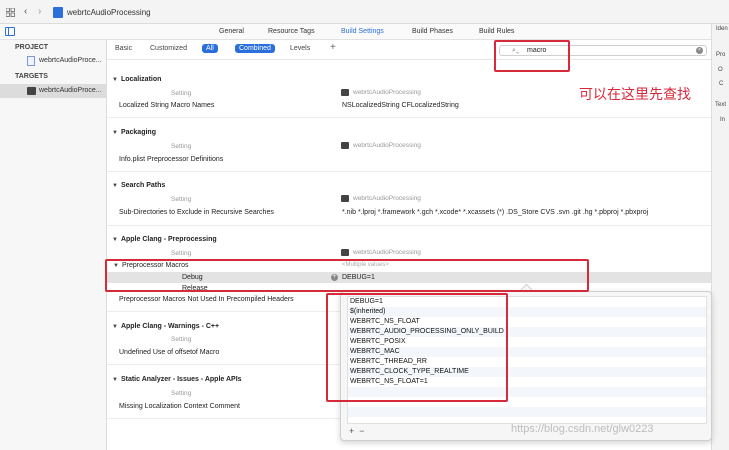  Describe the element at coordinates (378, 341) in the screenshot. I see `list-item: WEBRTC_POSIX` at that location.